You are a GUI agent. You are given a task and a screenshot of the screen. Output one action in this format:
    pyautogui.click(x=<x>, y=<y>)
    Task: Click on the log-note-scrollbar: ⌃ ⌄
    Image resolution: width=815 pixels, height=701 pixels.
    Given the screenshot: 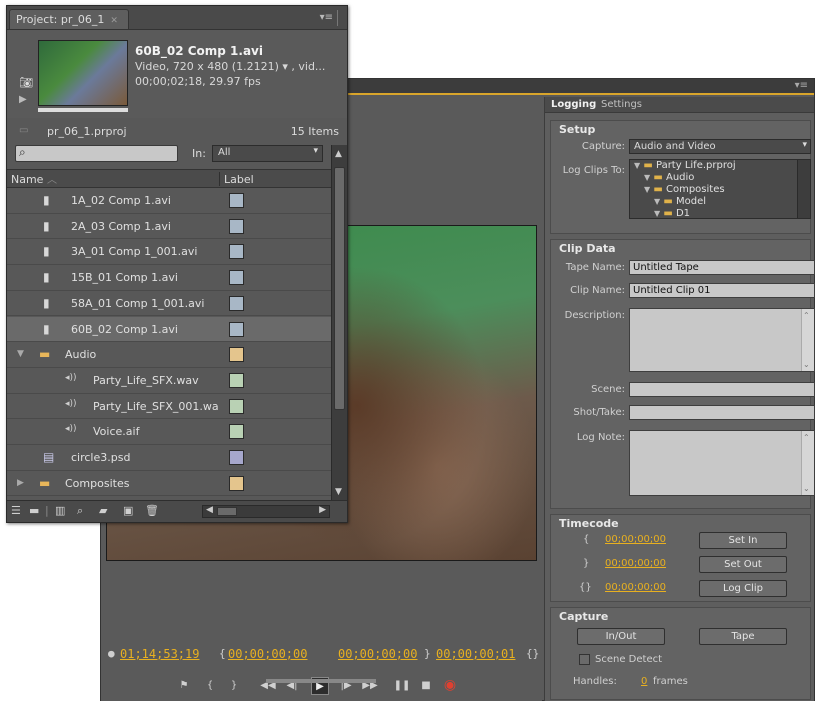 What is the action you would take?
    pyautogui.click(x=807, y=463)
    